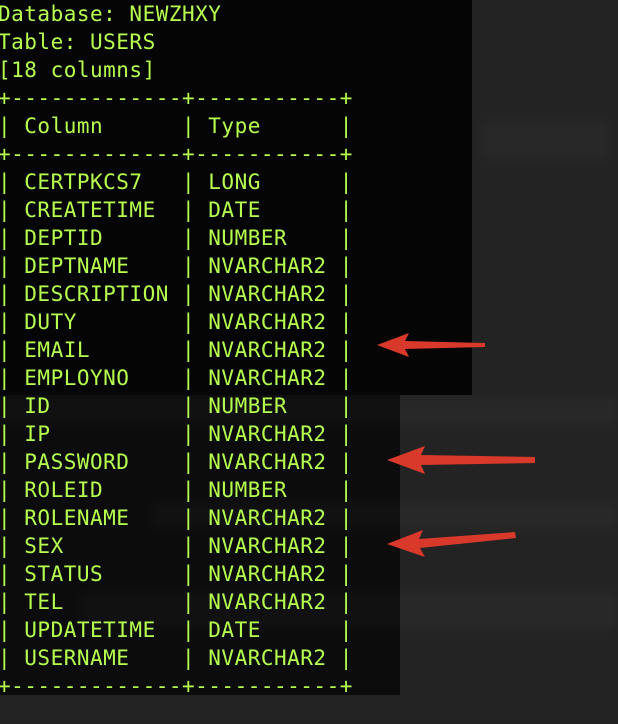 The image size is (618, 724). I want to click on table-row: | ROLEID | NUMBER |, so click(176, 490).